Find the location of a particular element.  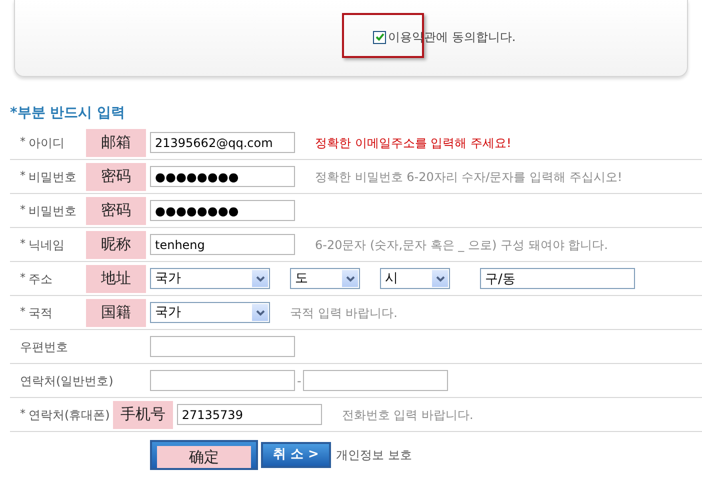

dropdown: 도 is located at coordinates (325, 278).